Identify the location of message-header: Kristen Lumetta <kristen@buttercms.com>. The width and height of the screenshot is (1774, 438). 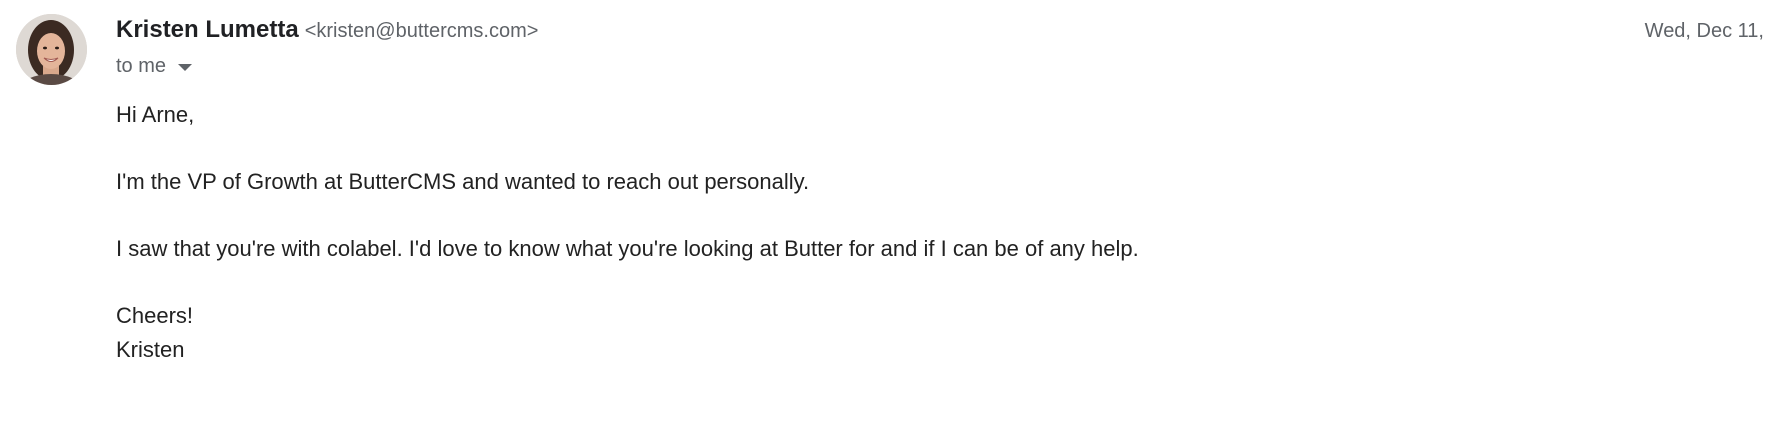
(327, 32).